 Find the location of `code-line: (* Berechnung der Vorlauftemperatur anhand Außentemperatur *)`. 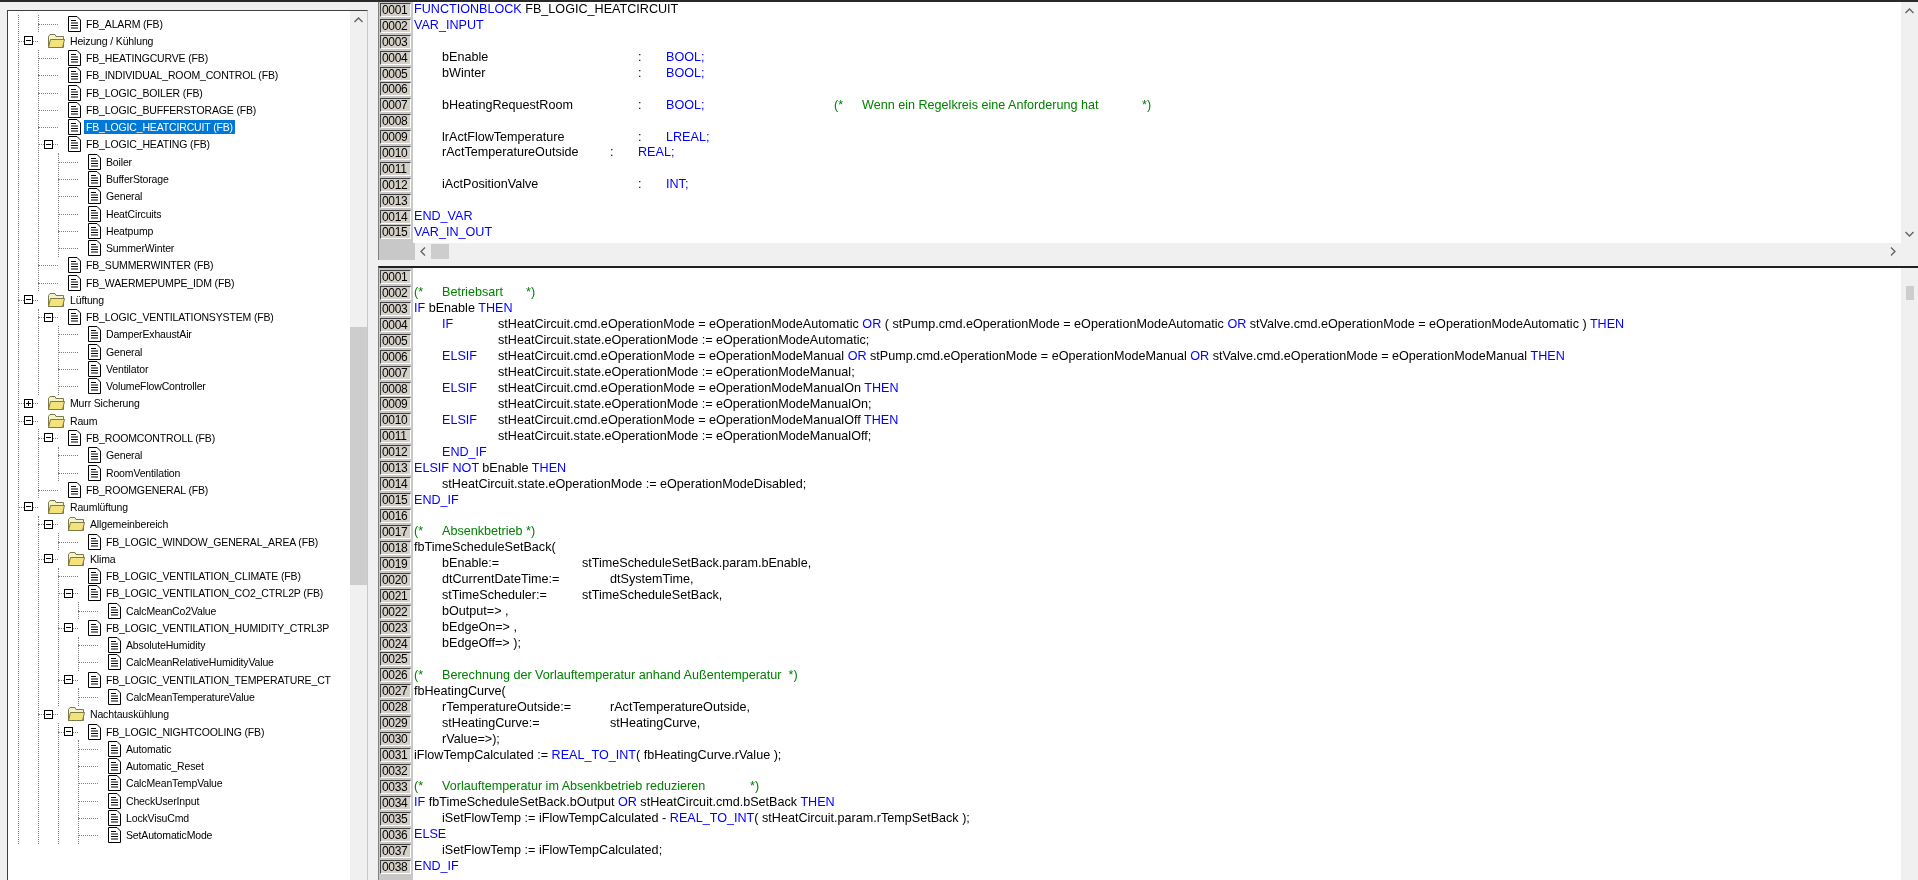

code-line: (* Berechnung der Vorlauftemperatur anhand Außentemperatur *) is located at coordinates (606, 675).